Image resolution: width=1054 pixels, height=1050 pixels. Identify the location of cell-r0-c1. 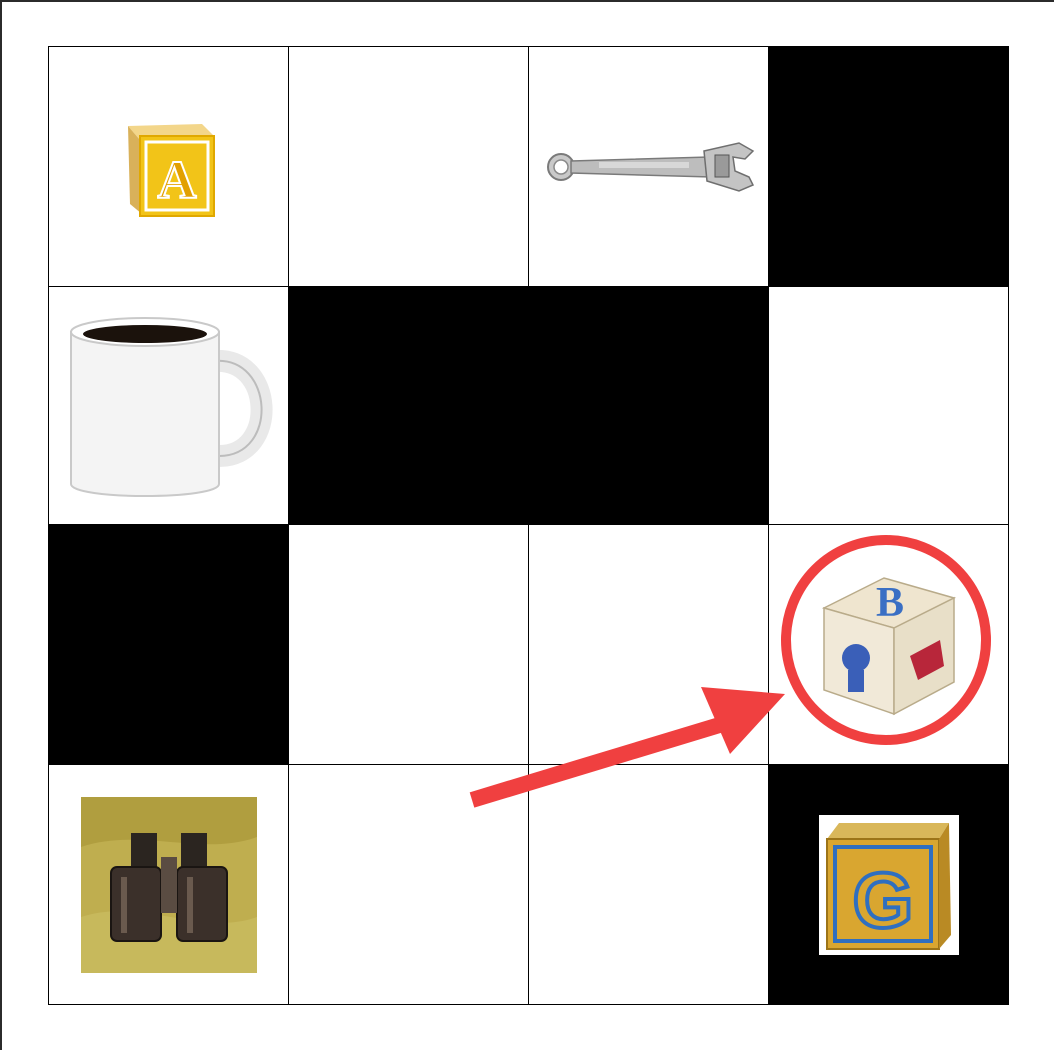
(409, 167).